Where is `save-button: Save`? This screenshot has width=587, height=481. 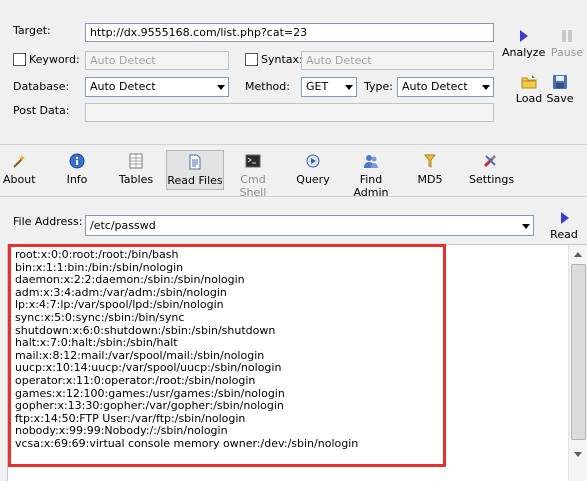 save-button: Save is located at coordinates (560, 89).